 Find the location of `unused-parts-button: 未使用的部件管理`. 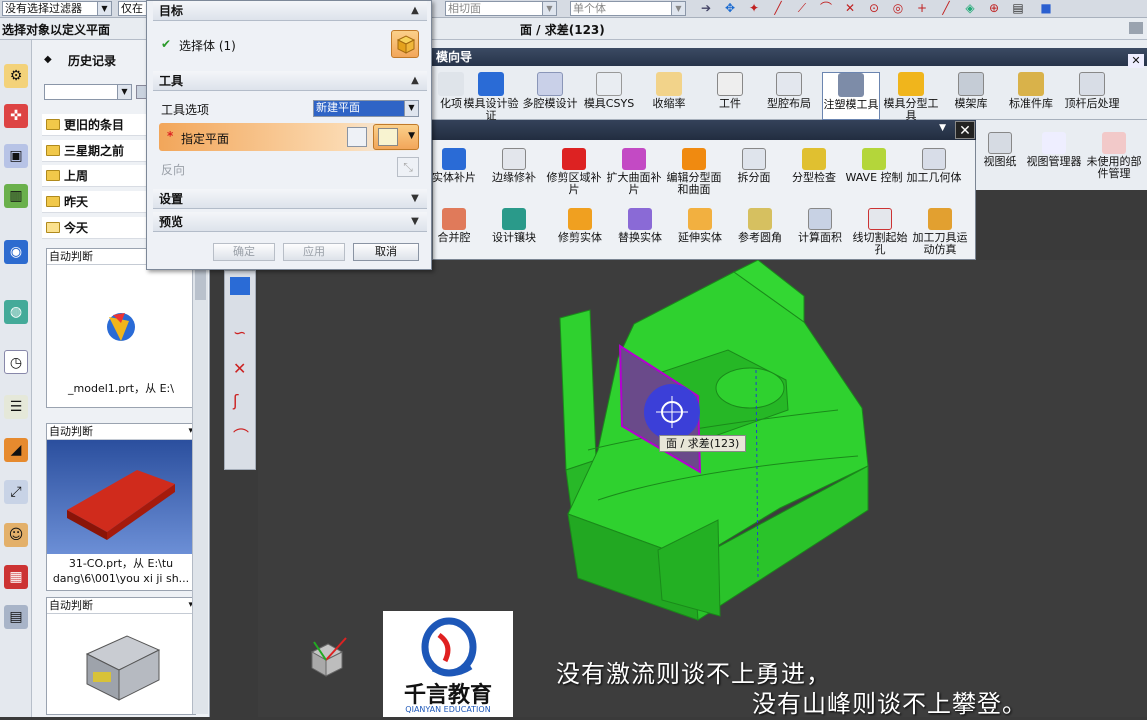

unused-parts-button: 未使用的部件管理 is located at coordinates (1114, 156).